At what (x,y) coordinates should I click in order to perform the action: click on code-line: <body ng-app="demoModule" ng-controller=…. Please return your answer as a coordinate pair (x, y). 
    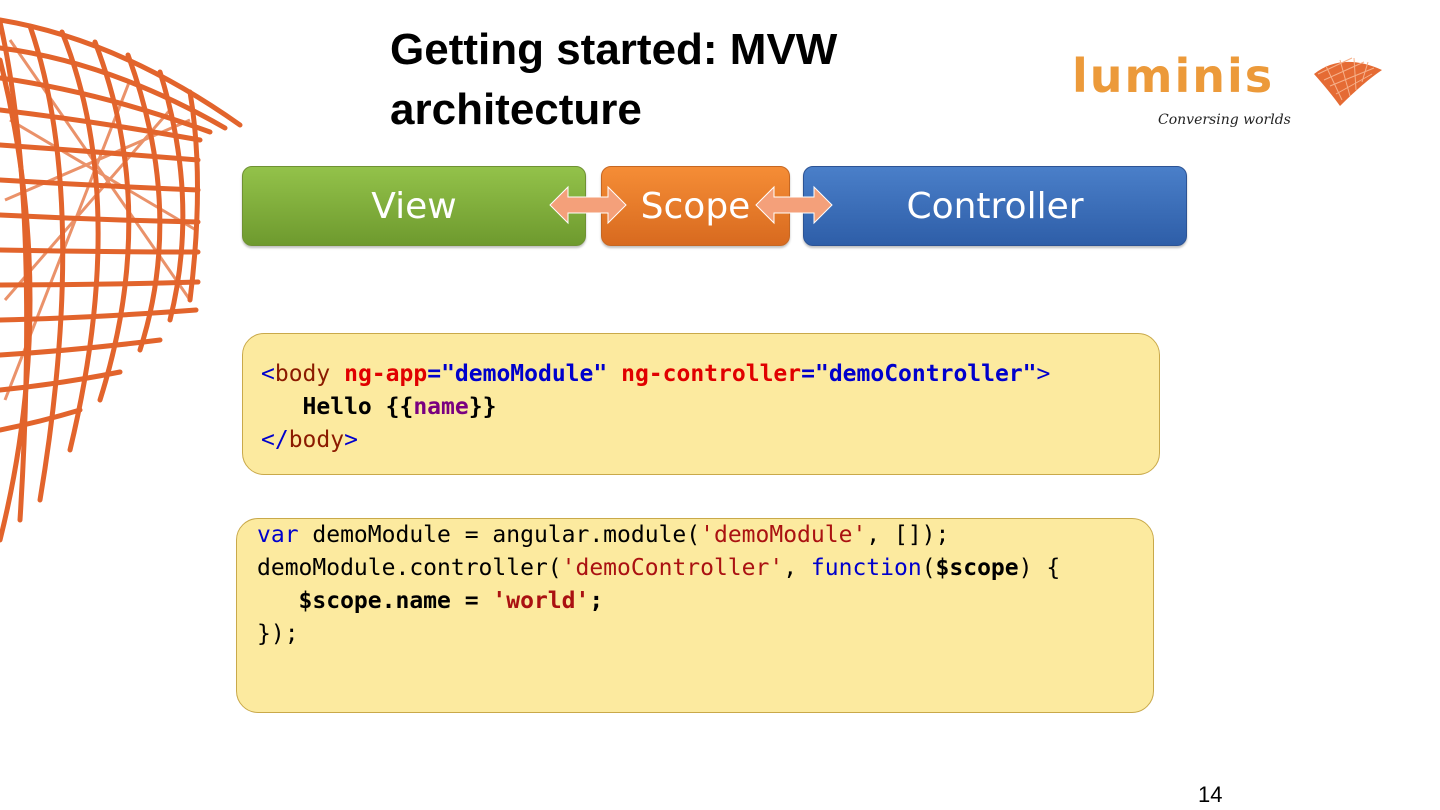
    Looking at the image, I should click on (710, 374).